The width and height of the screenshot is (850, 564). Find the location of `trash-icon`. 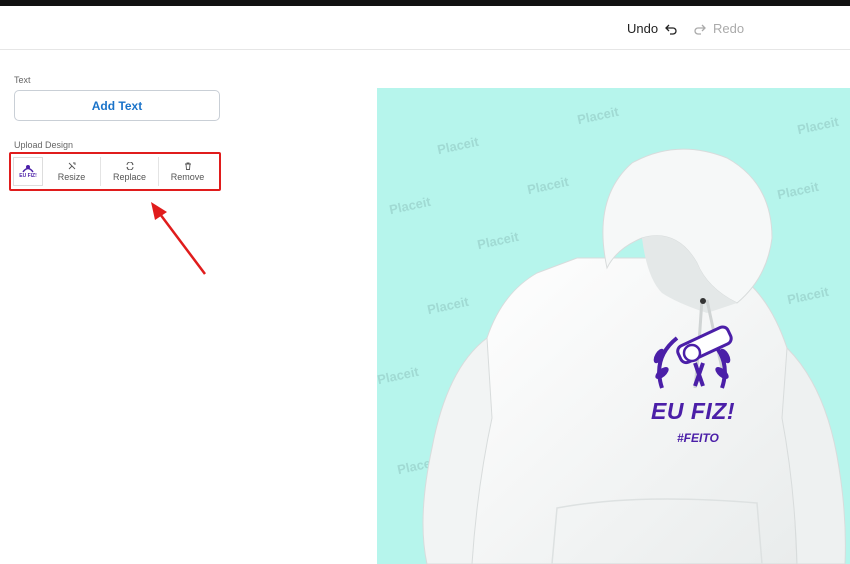

trash-icon is located at coordinates (187, 166).